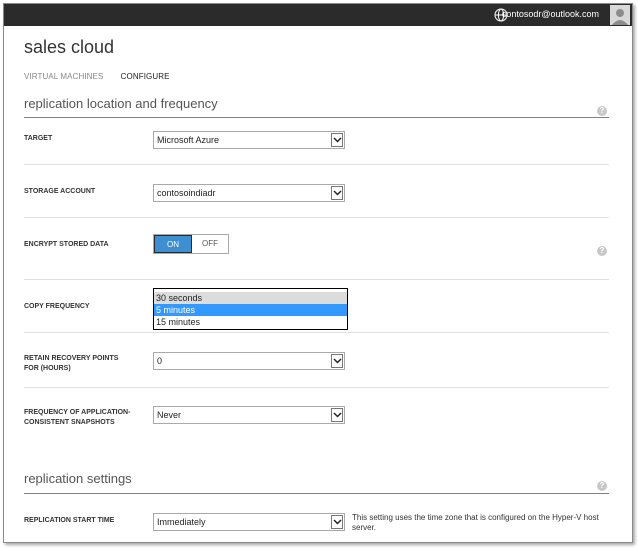 The image size is (638, 548). Describe the element at coordinates (160, 361) in the screenshot. I see `retain-value: 0` at that location.